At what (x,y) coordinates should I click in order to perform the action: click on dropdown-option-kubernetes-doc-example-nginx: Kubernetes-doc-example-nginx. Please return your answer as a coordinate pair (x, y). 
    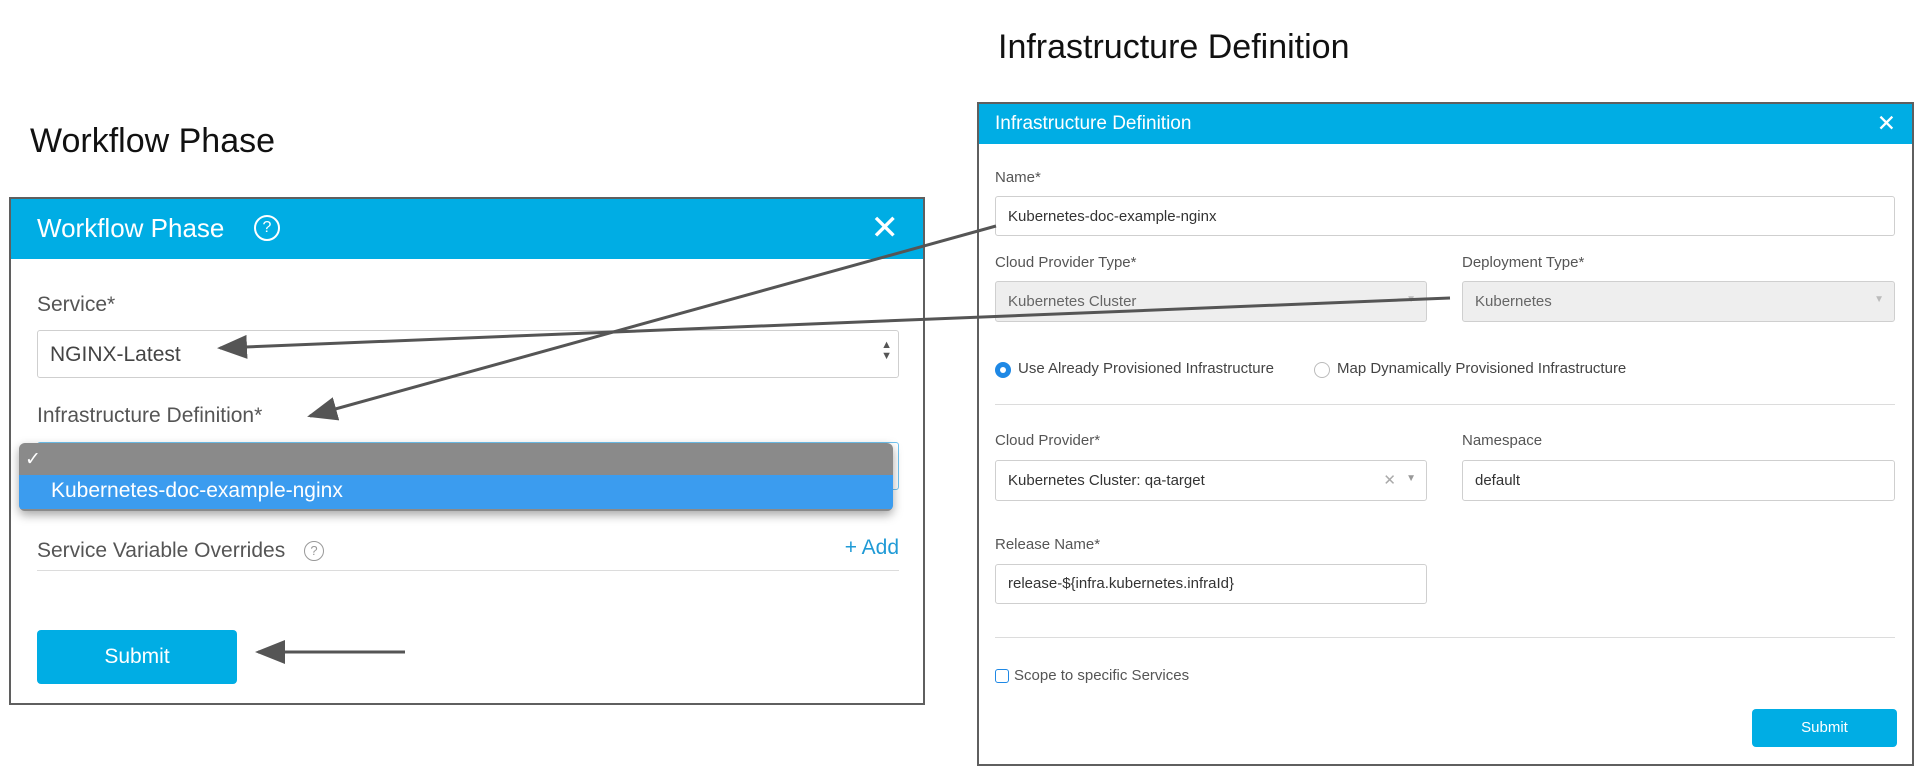
    Looking at the image, I should click on (456, 492).